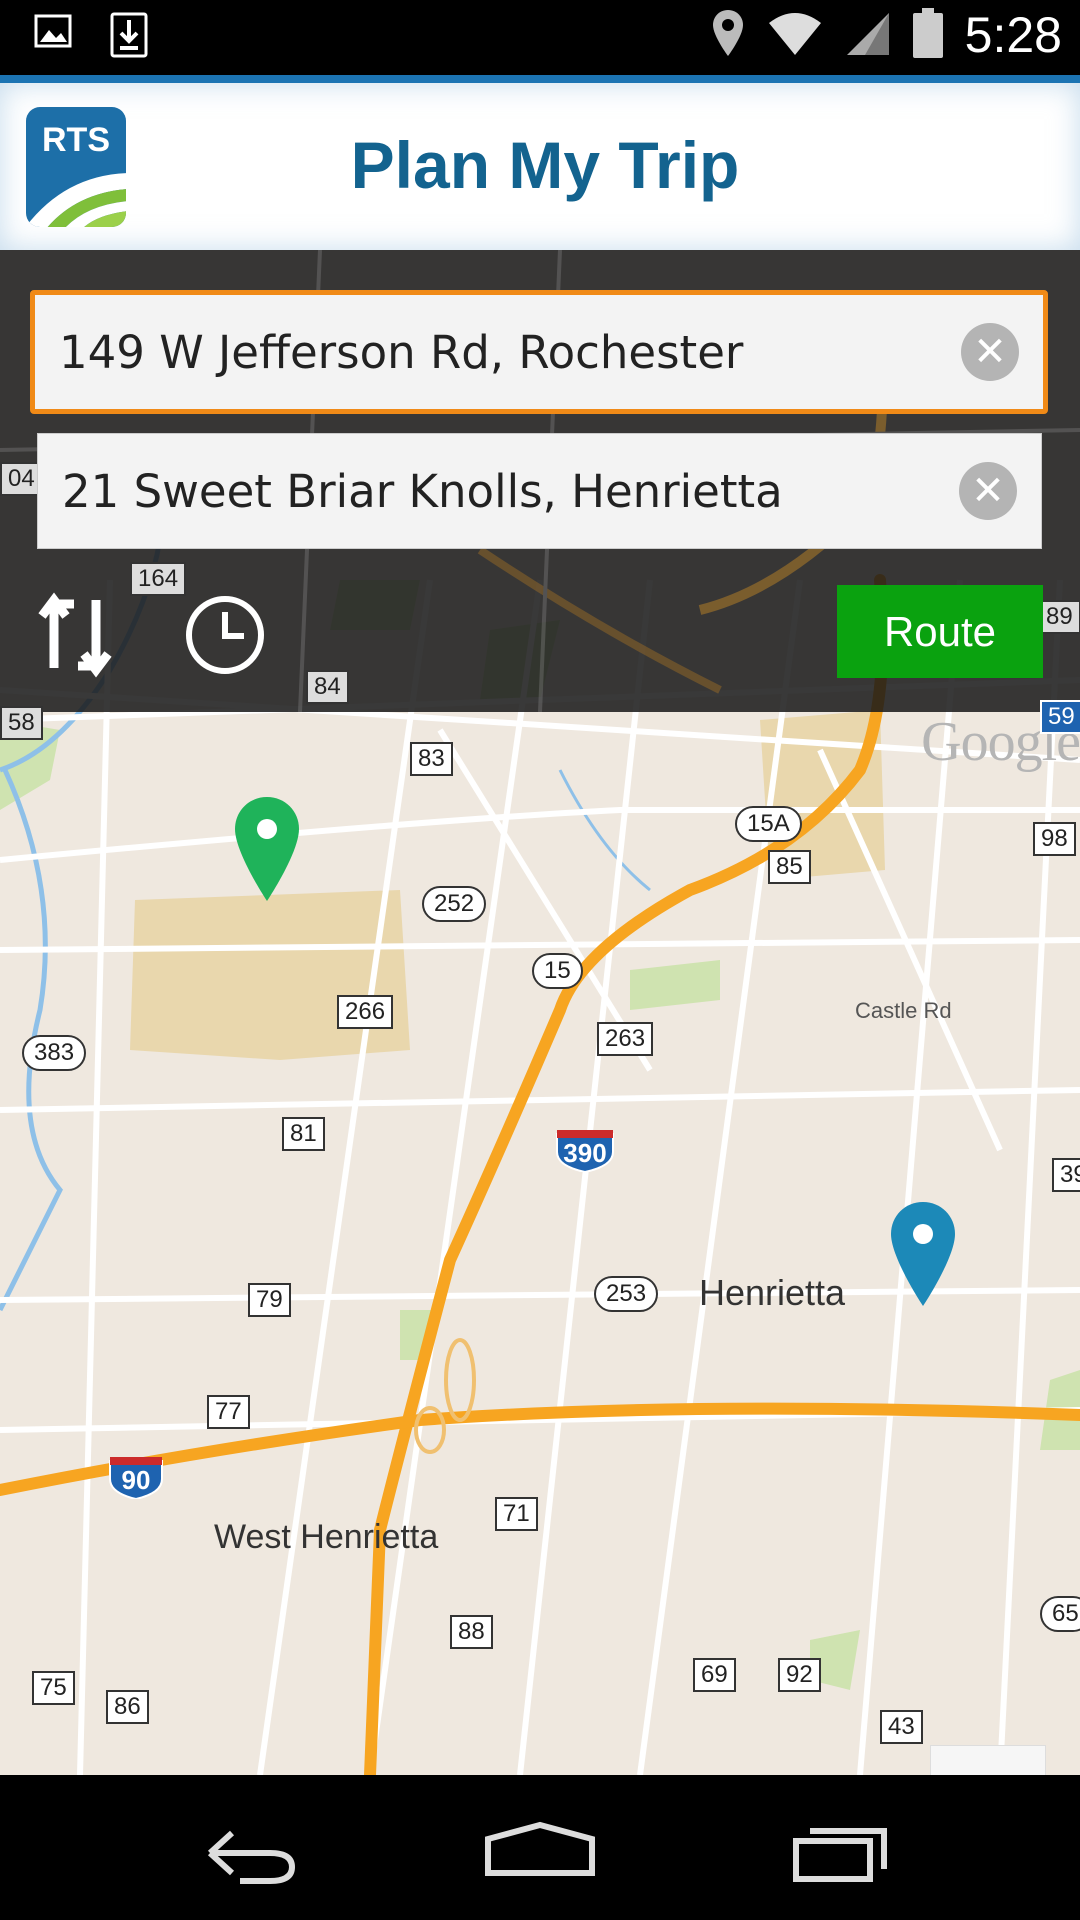 The width and height of the screenshot is (1080, 1920). I want to click on route-39-partial: 39, so click(1066, 1175).